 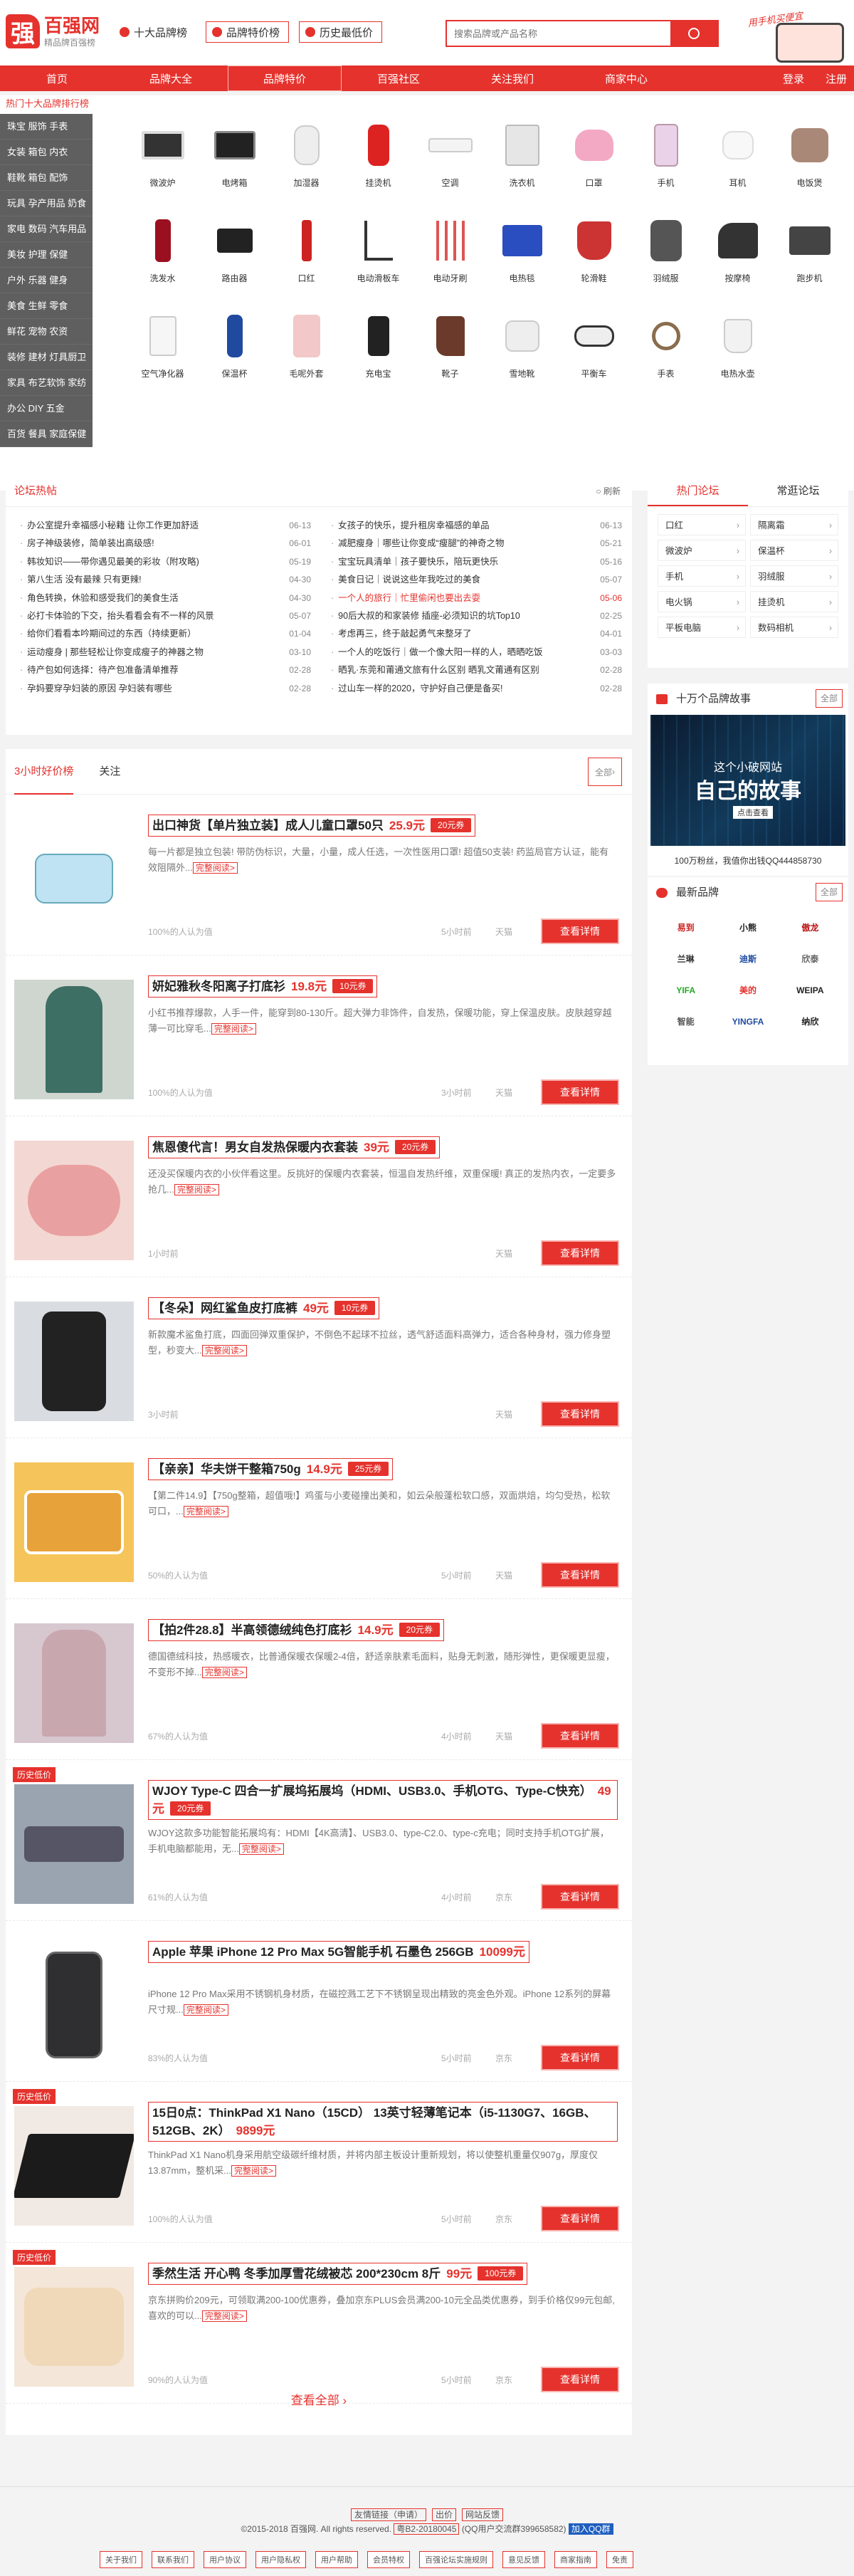 I want to click on product-item: 微波炉, so click(x=163, y=161).